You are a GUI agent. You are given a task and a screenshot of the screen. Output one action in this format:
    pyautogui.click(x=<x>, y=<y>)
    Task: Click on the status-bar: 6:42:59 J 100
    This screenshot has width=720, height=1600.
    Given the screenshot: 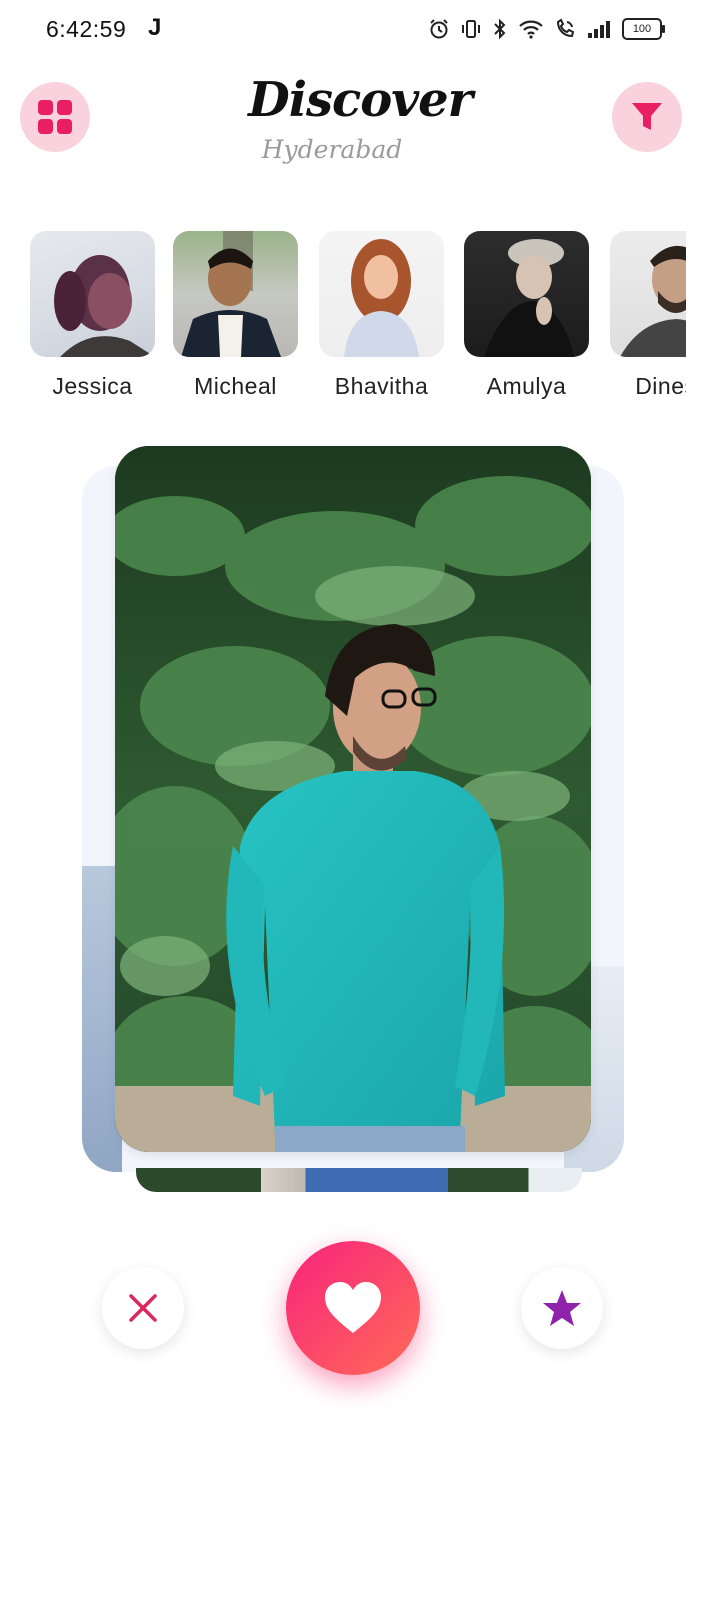 What is the action you would take?
    pyautogui.click(x=360, y=32)
    